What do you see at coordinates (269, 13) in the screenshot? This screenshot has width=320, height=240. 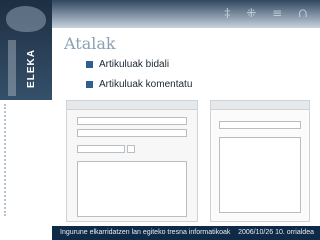 I see `glyphs-icon: ‡ ⁜ ≡ ∩` at bounding box center [269, 13].